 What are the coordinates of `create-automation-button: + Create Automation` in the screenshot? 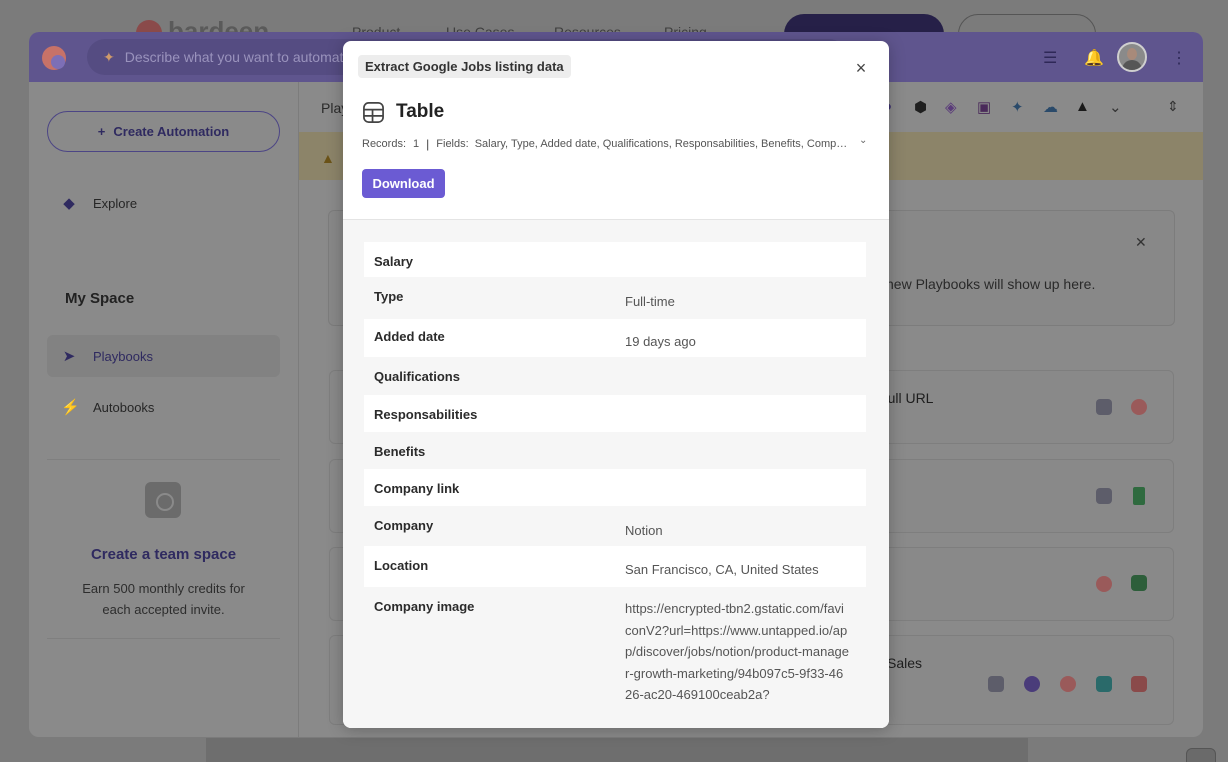 It's located at (163, 131).